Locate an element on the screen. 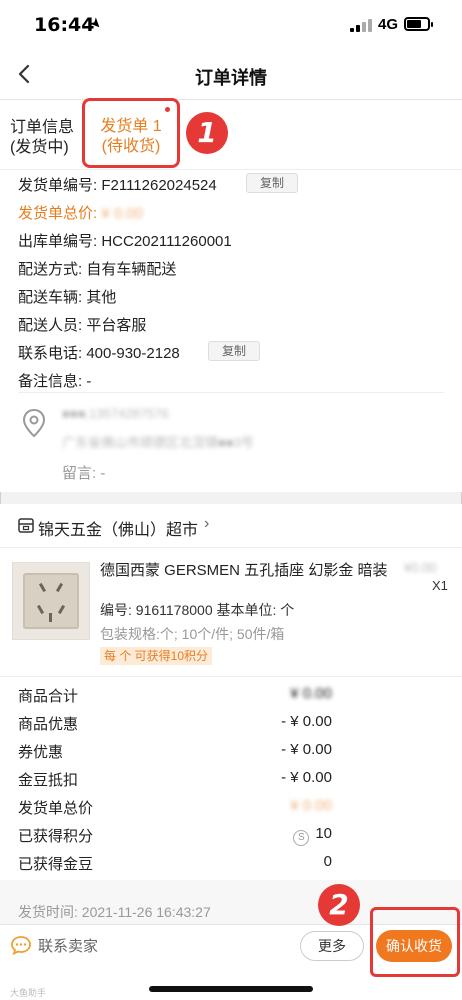 The image size is (462, 1000). message-row: 留言: - is located at coordinates (83, 472).